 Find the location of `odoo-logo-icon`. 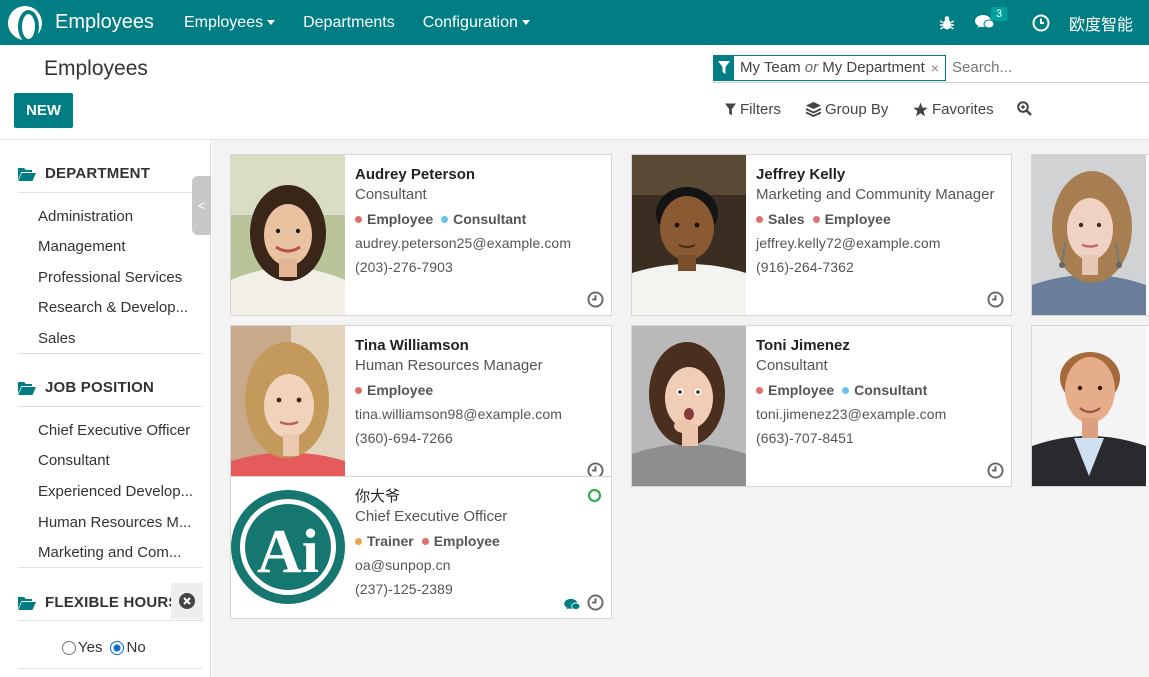

odoo-logo-icon is located at coordinates (25, 24).